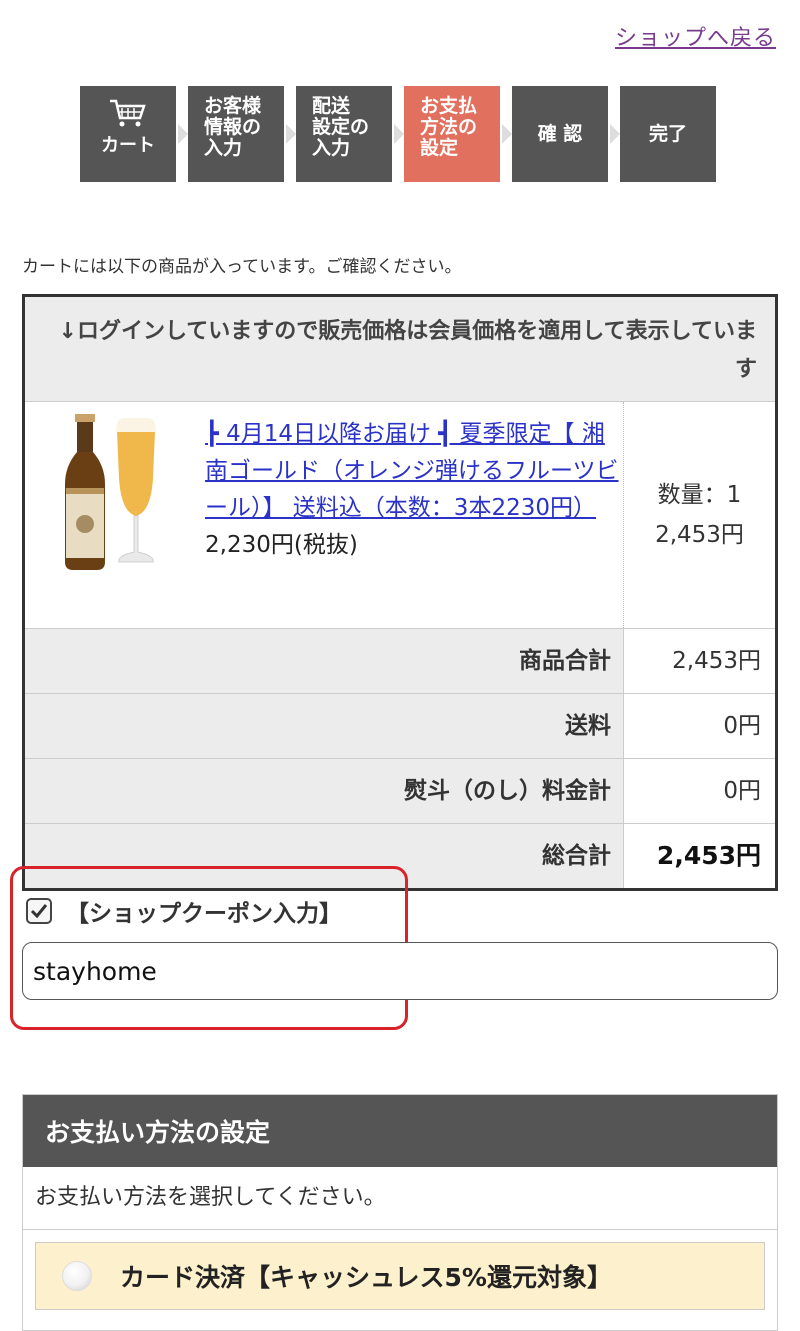 This screenshot has width=800, height=1331. Describe the element at coordinates (366, 1277) in the screenshot. I see `payment-option-label: カード決済【キャッシュレス5%還元対象】` at that location.